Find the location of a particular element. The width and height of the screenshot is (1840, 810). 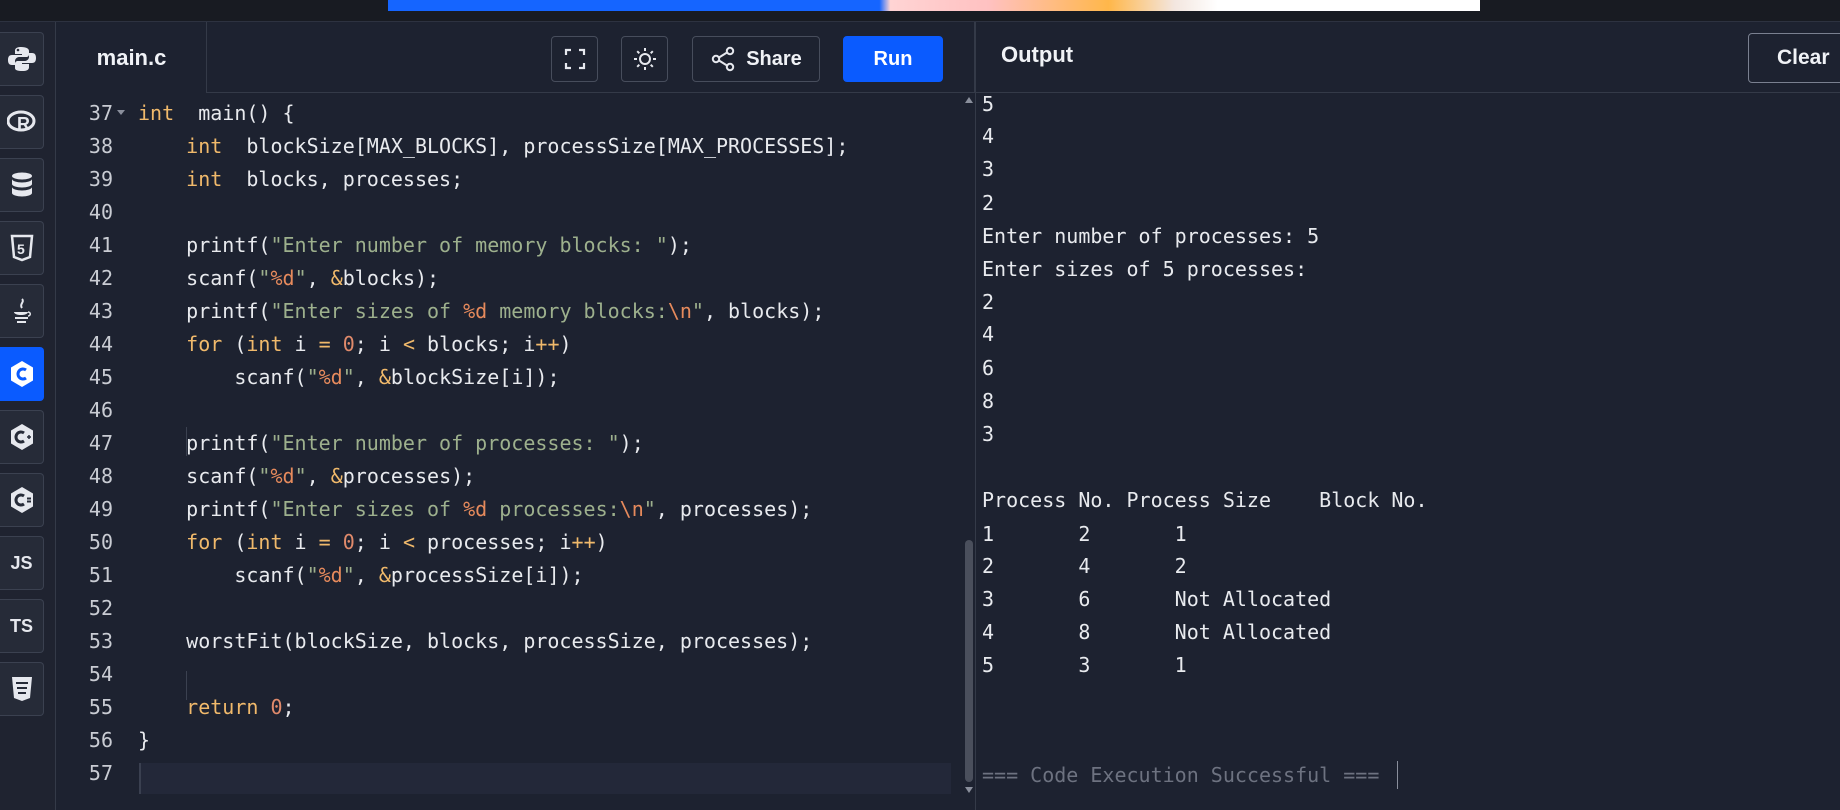

java-icon is located at coordinates (22, 311).